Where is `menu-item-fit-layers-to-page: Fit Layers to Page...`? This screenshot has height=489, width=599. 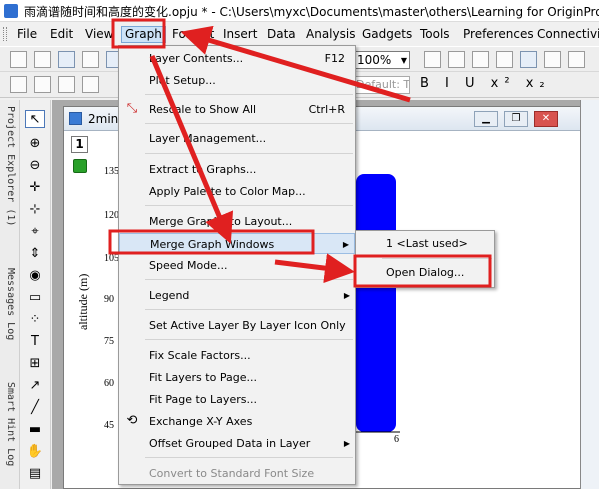 menu-item-fit-layers-to-page: Fit Layers to Page... is located at coordinates (237, 377).